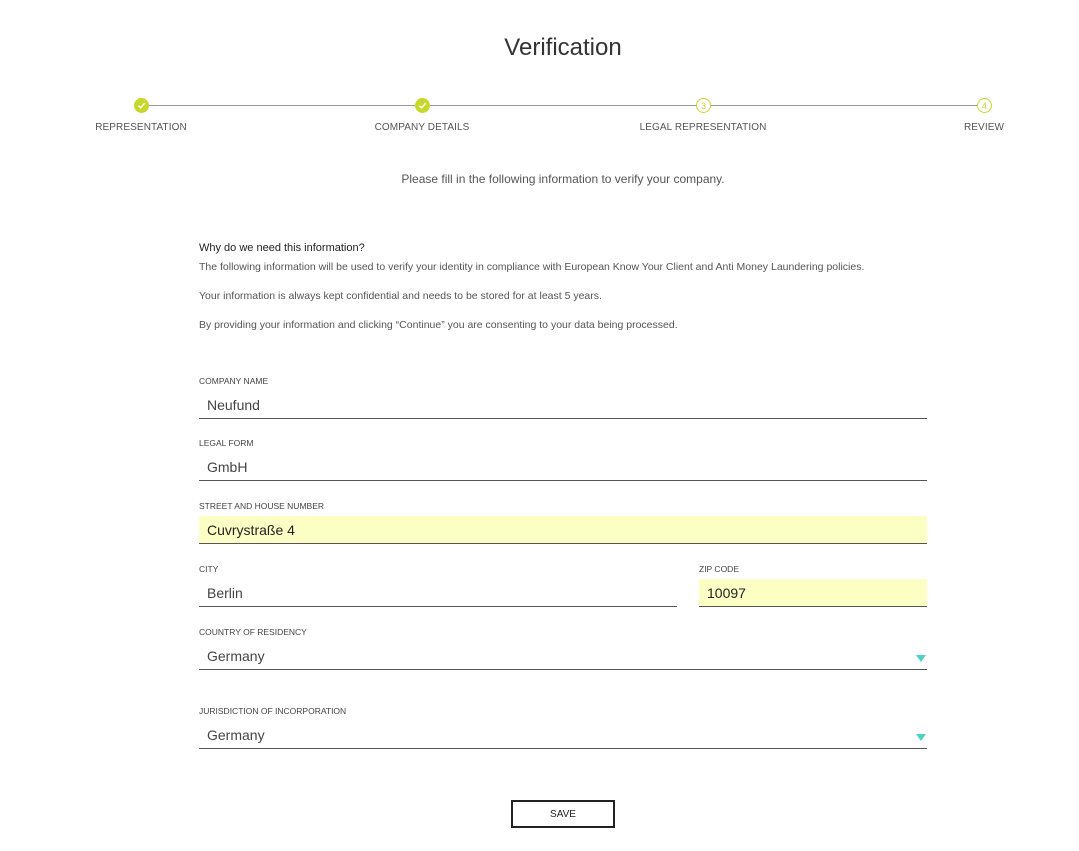 The width and height of the screenshot is (1079, 851). I want to click on save-button: SAVE, so click(563, 814).